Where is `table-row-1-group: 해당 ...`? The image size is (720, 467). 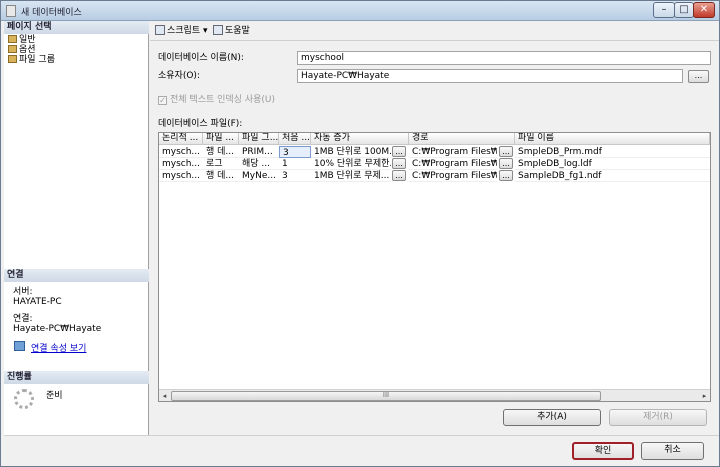
table-row-1-group: 해당 ... is located at coordinates (259, 164).